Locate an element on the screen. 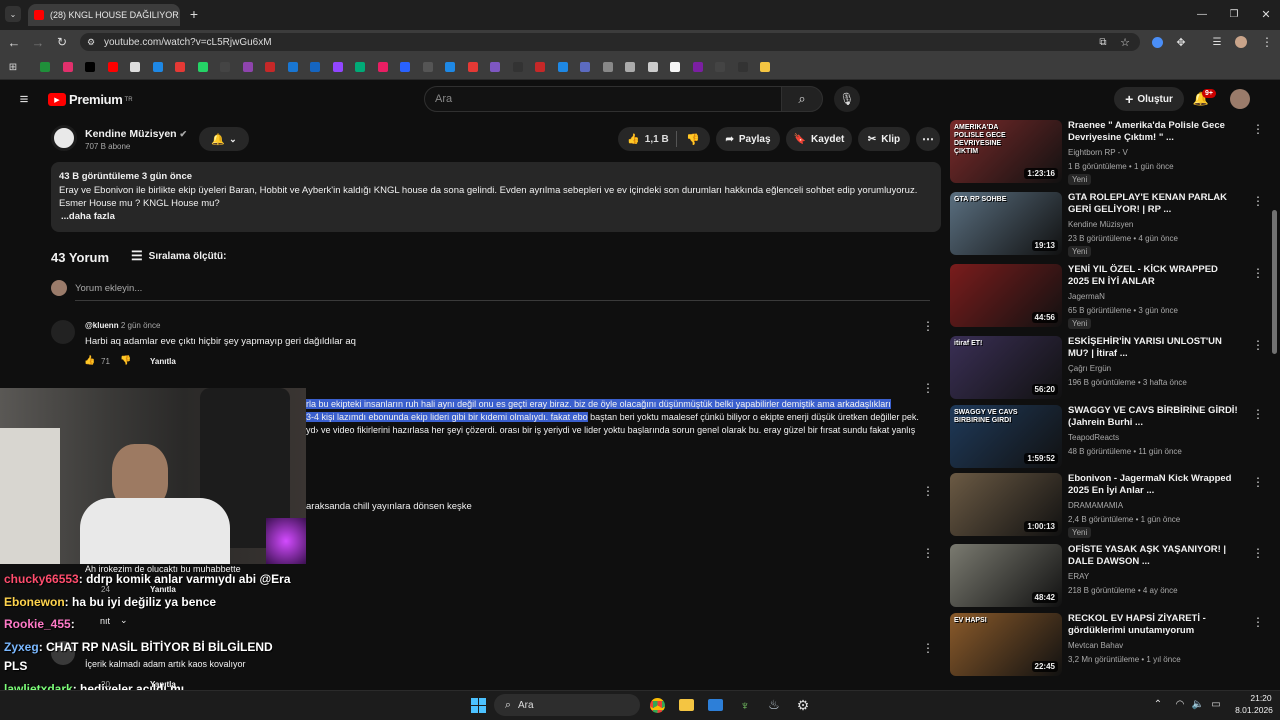  chrome-taskbar-icon is located at coordinates (657, 705).